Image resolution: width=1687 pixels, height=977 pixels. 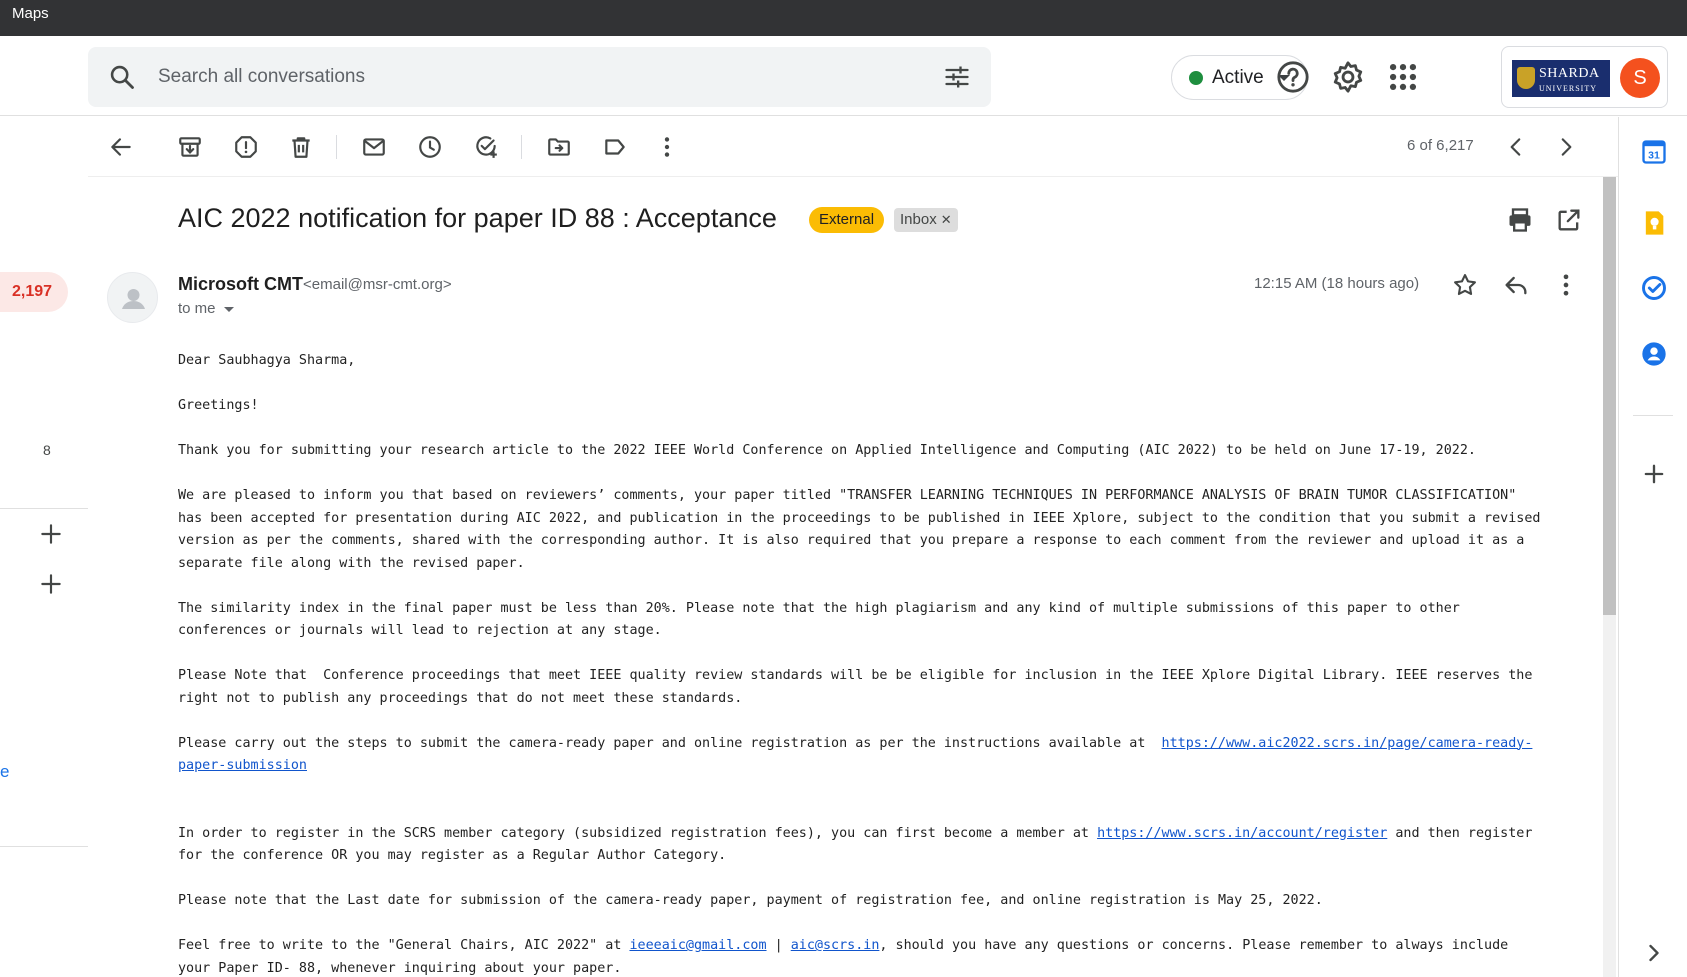 What do you see at coordinates (847, 220) in the screenshot?
I see `external-label: External` at bounding box center [847, 220].